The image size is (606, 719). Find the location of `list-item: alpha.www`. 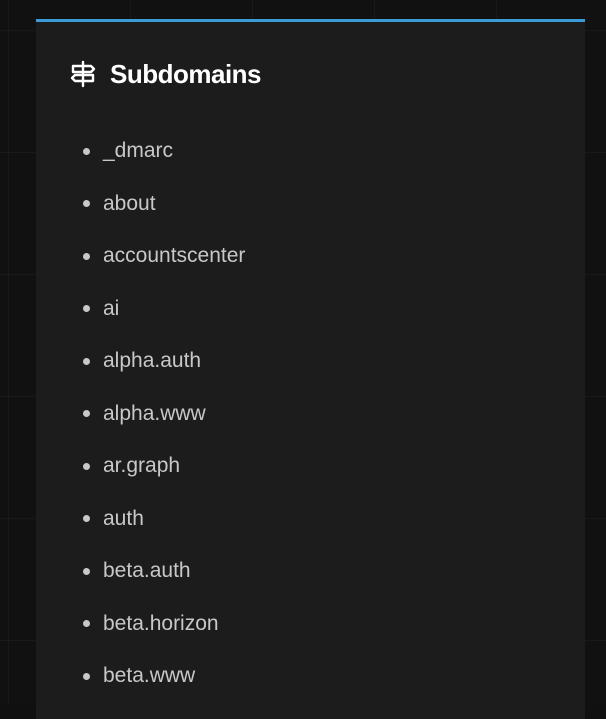

list-item: alpha.www is located at coordinates (164, 414).